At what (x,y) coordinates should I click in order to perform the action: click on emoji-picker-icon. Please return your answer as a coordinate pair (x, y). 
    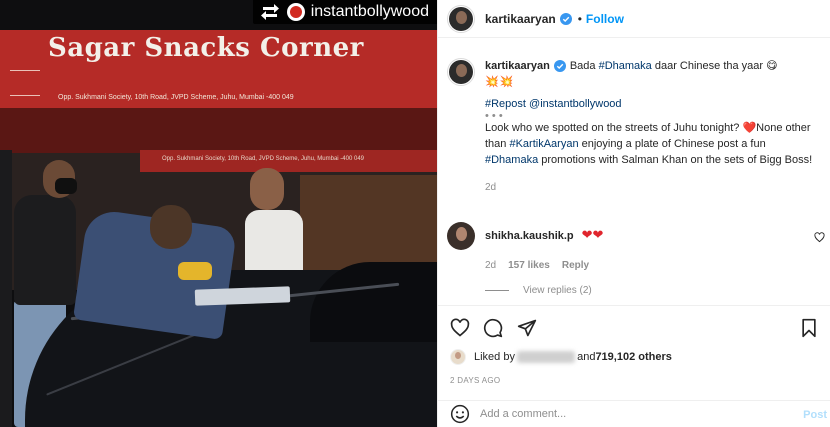
    Looking at the image, I should click on (460, 414).